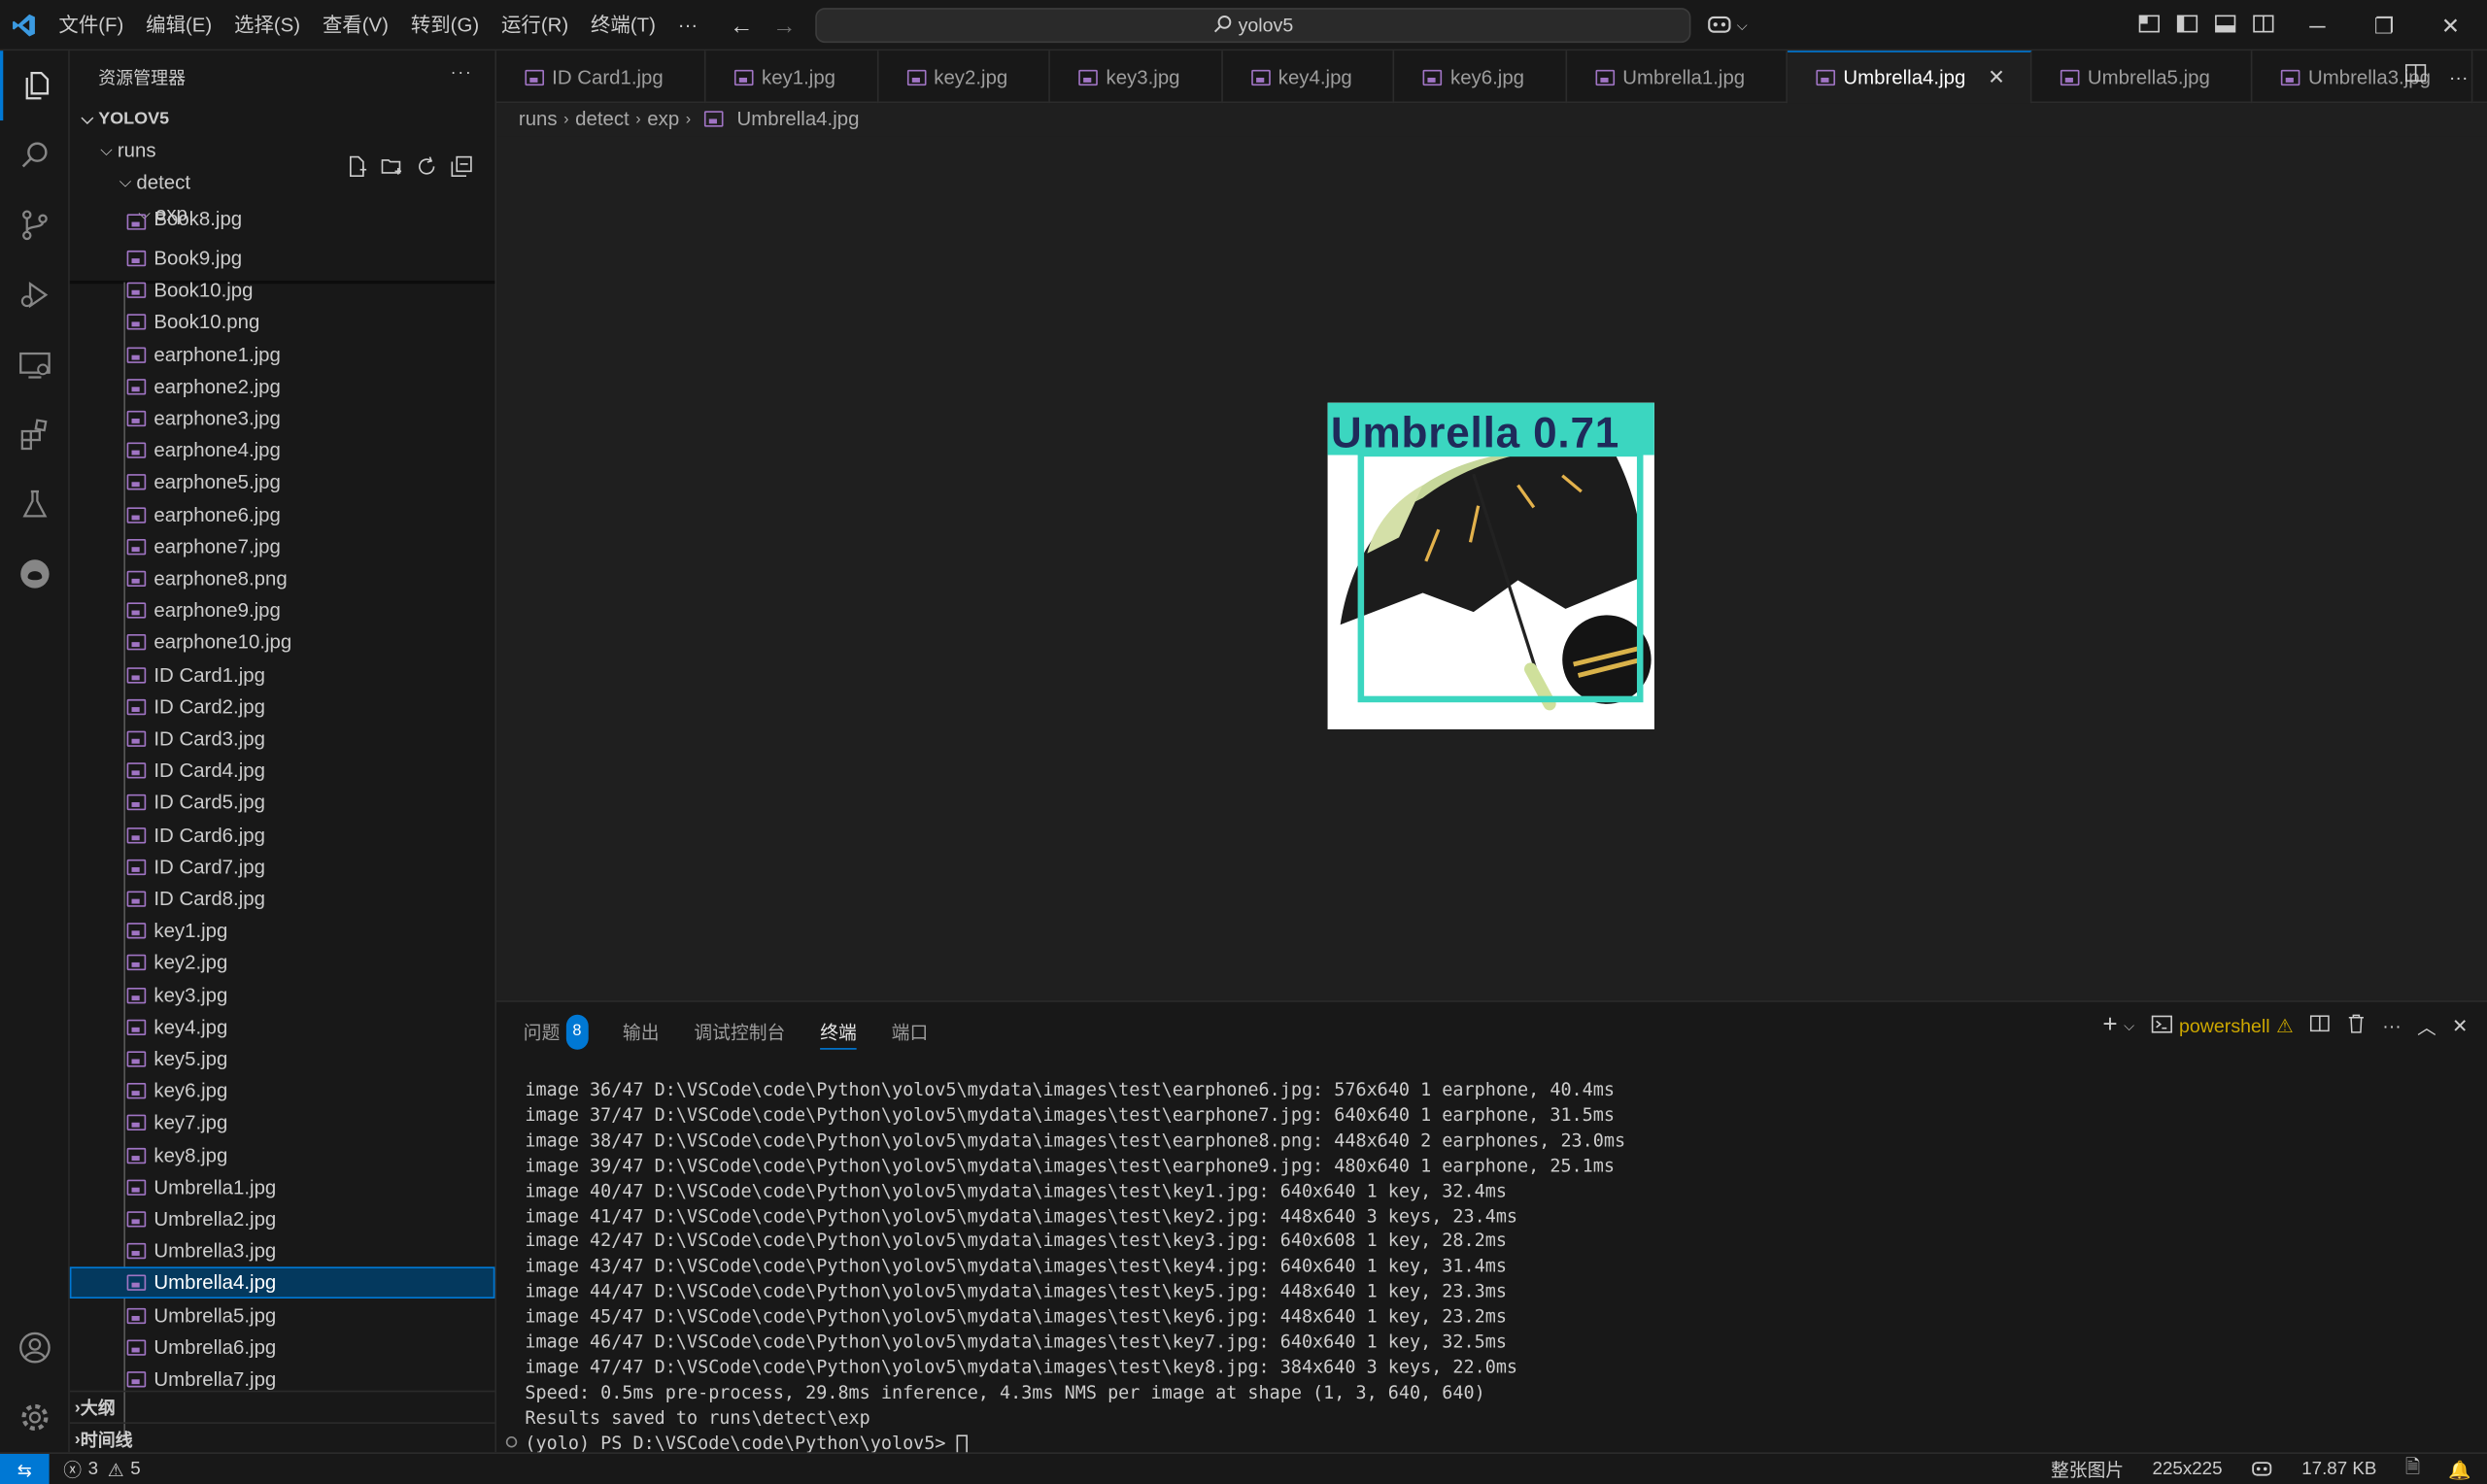 The image size is (2487, 1484). What do you see at coordinates (739, 1032) in the screenshot?
I see `panel-tab: 调试控制台` at bounding box center [739, 1032].